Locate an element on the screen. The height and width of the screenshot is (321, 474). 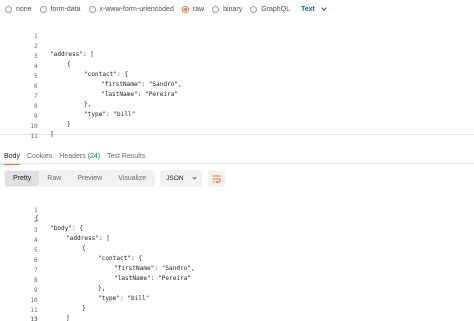
code-line: 5 "firstName": "Sandro", is located at coordinates (237, 76).